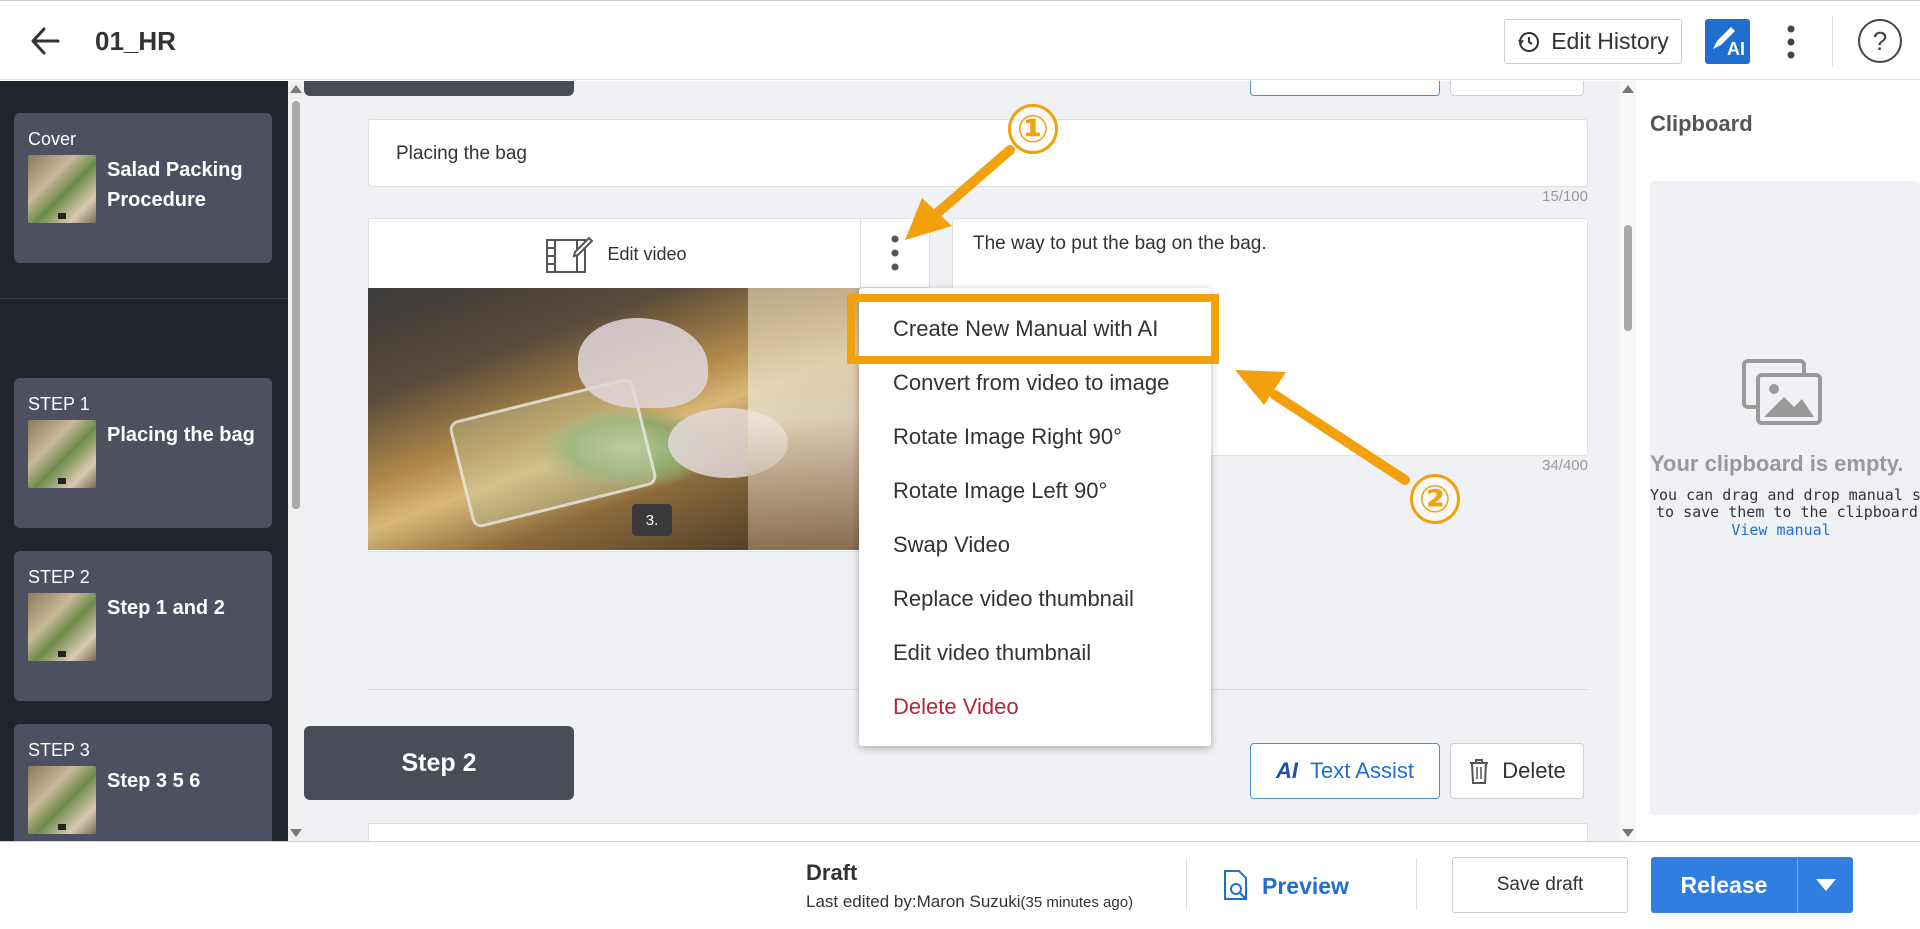 This screenshot has width=1920, height=929. I want to click on step-tab-partial, so click(439, 88).